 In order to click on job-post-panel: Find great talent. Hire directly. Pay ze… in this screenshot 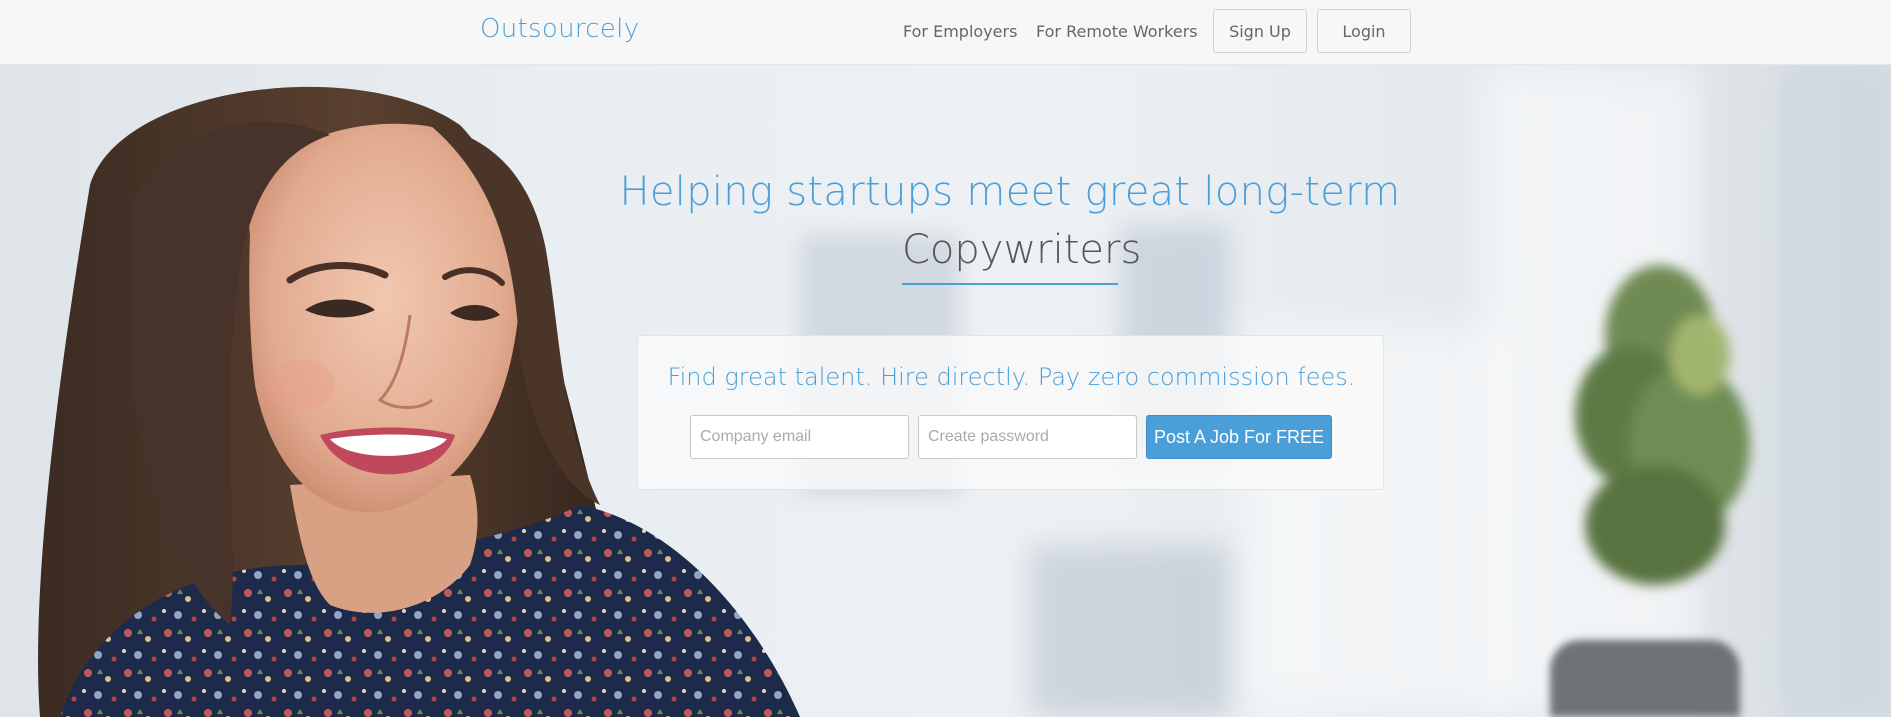, I will do `click(1010, 412)`.